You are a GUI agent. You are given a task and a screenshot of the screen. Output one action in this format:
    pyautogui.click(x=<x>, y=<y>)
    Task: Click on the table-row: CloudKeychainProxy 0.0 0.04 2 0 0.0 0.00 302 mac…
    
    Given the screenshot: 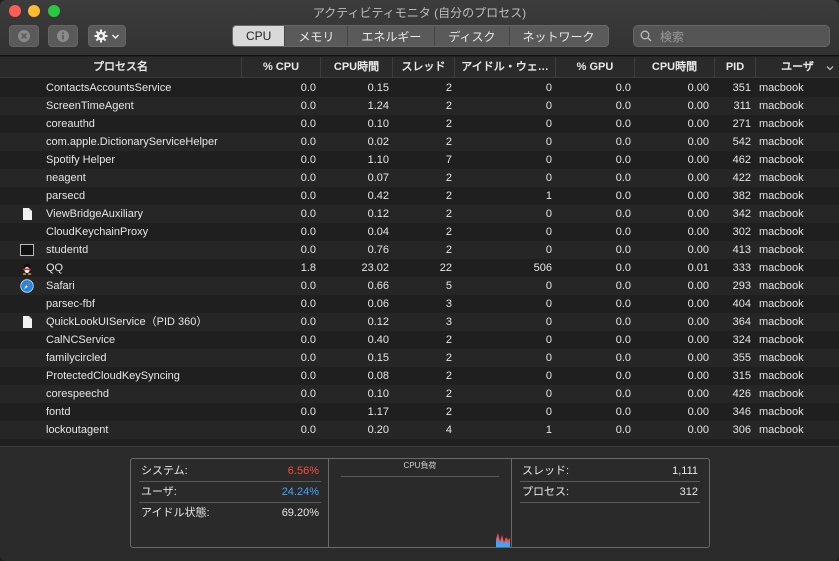 What is the action you would take?
    pyautogui.click(x=419, y=232)
    